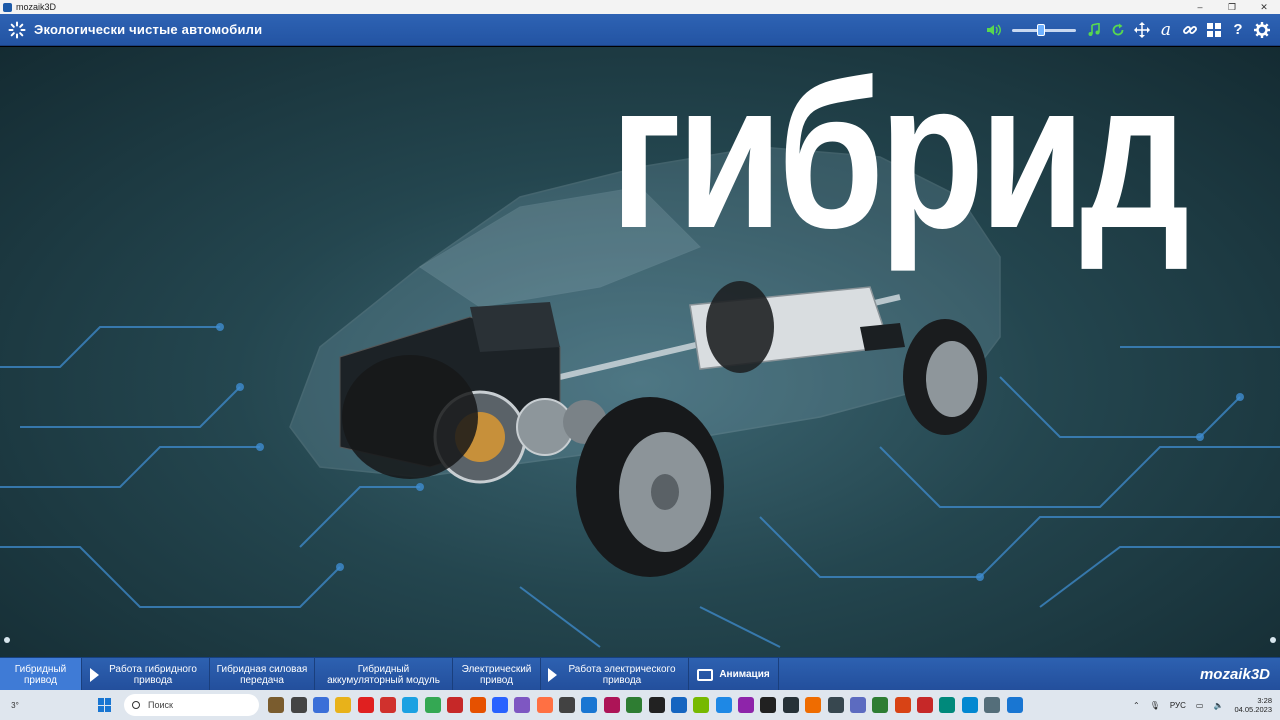 Image resolution: width=1280 pixels, height=720 pixels. Describe the element at coordinates (1200, 7) in the screenshot. I see `minimize-button: –` at that location.